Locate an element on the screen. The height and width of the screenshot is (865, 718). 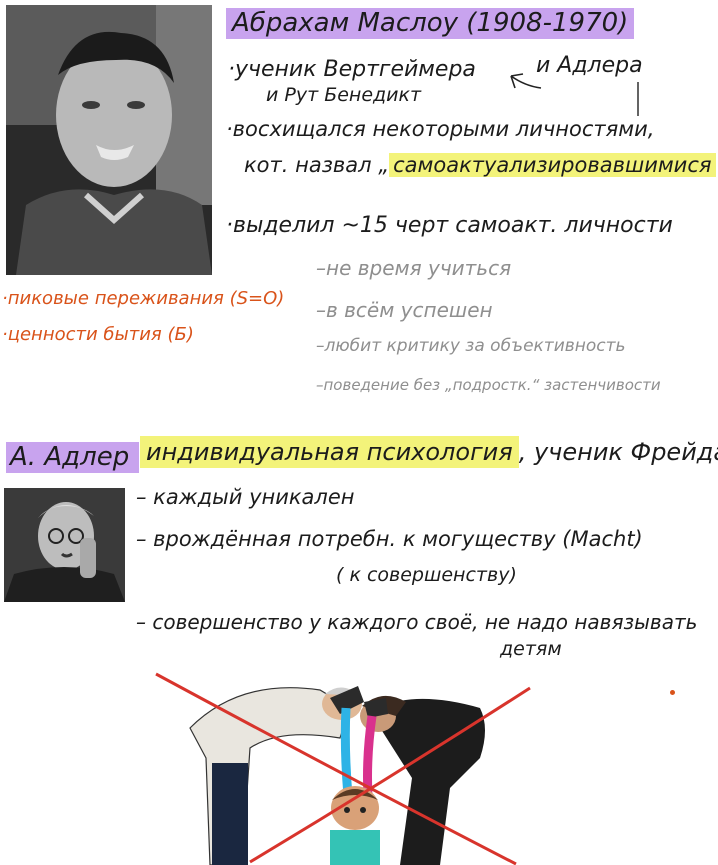
side-note-values: ·ценности бытия (Б) is located at coordinates (98, 334).